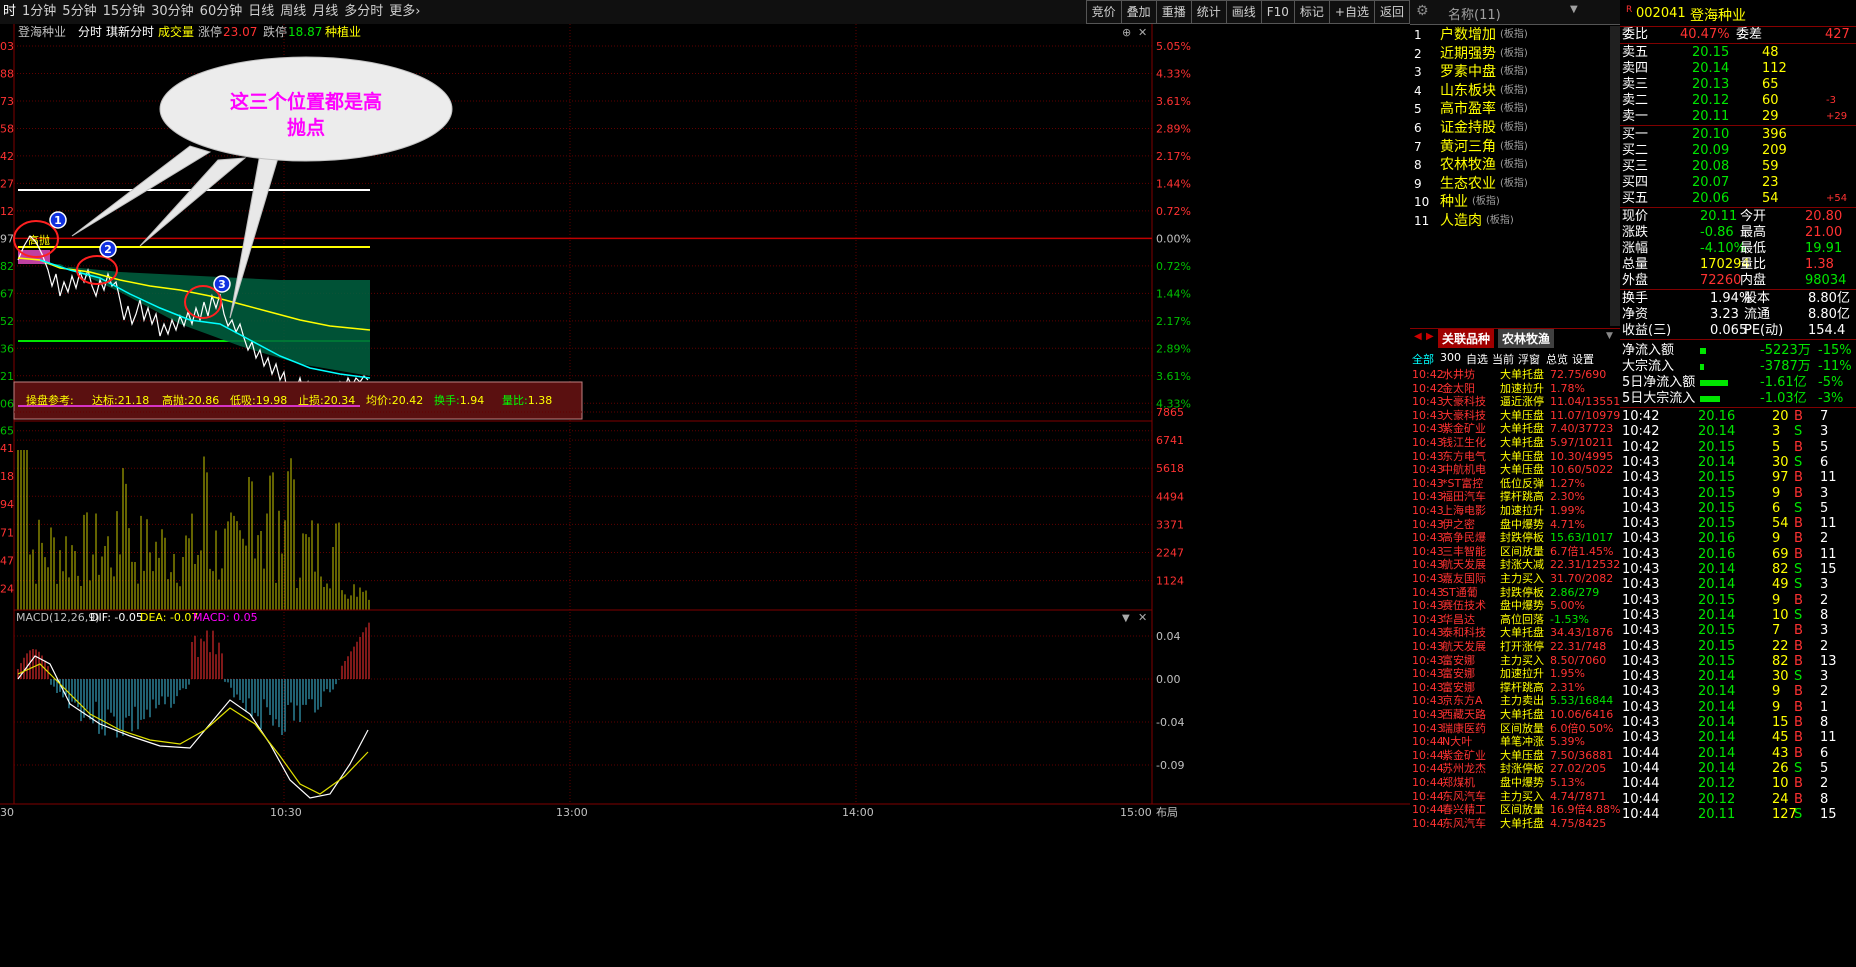  Describe the element at coordinates (108, 249) in the screenshot. I see `svg-text: 2` at that location.